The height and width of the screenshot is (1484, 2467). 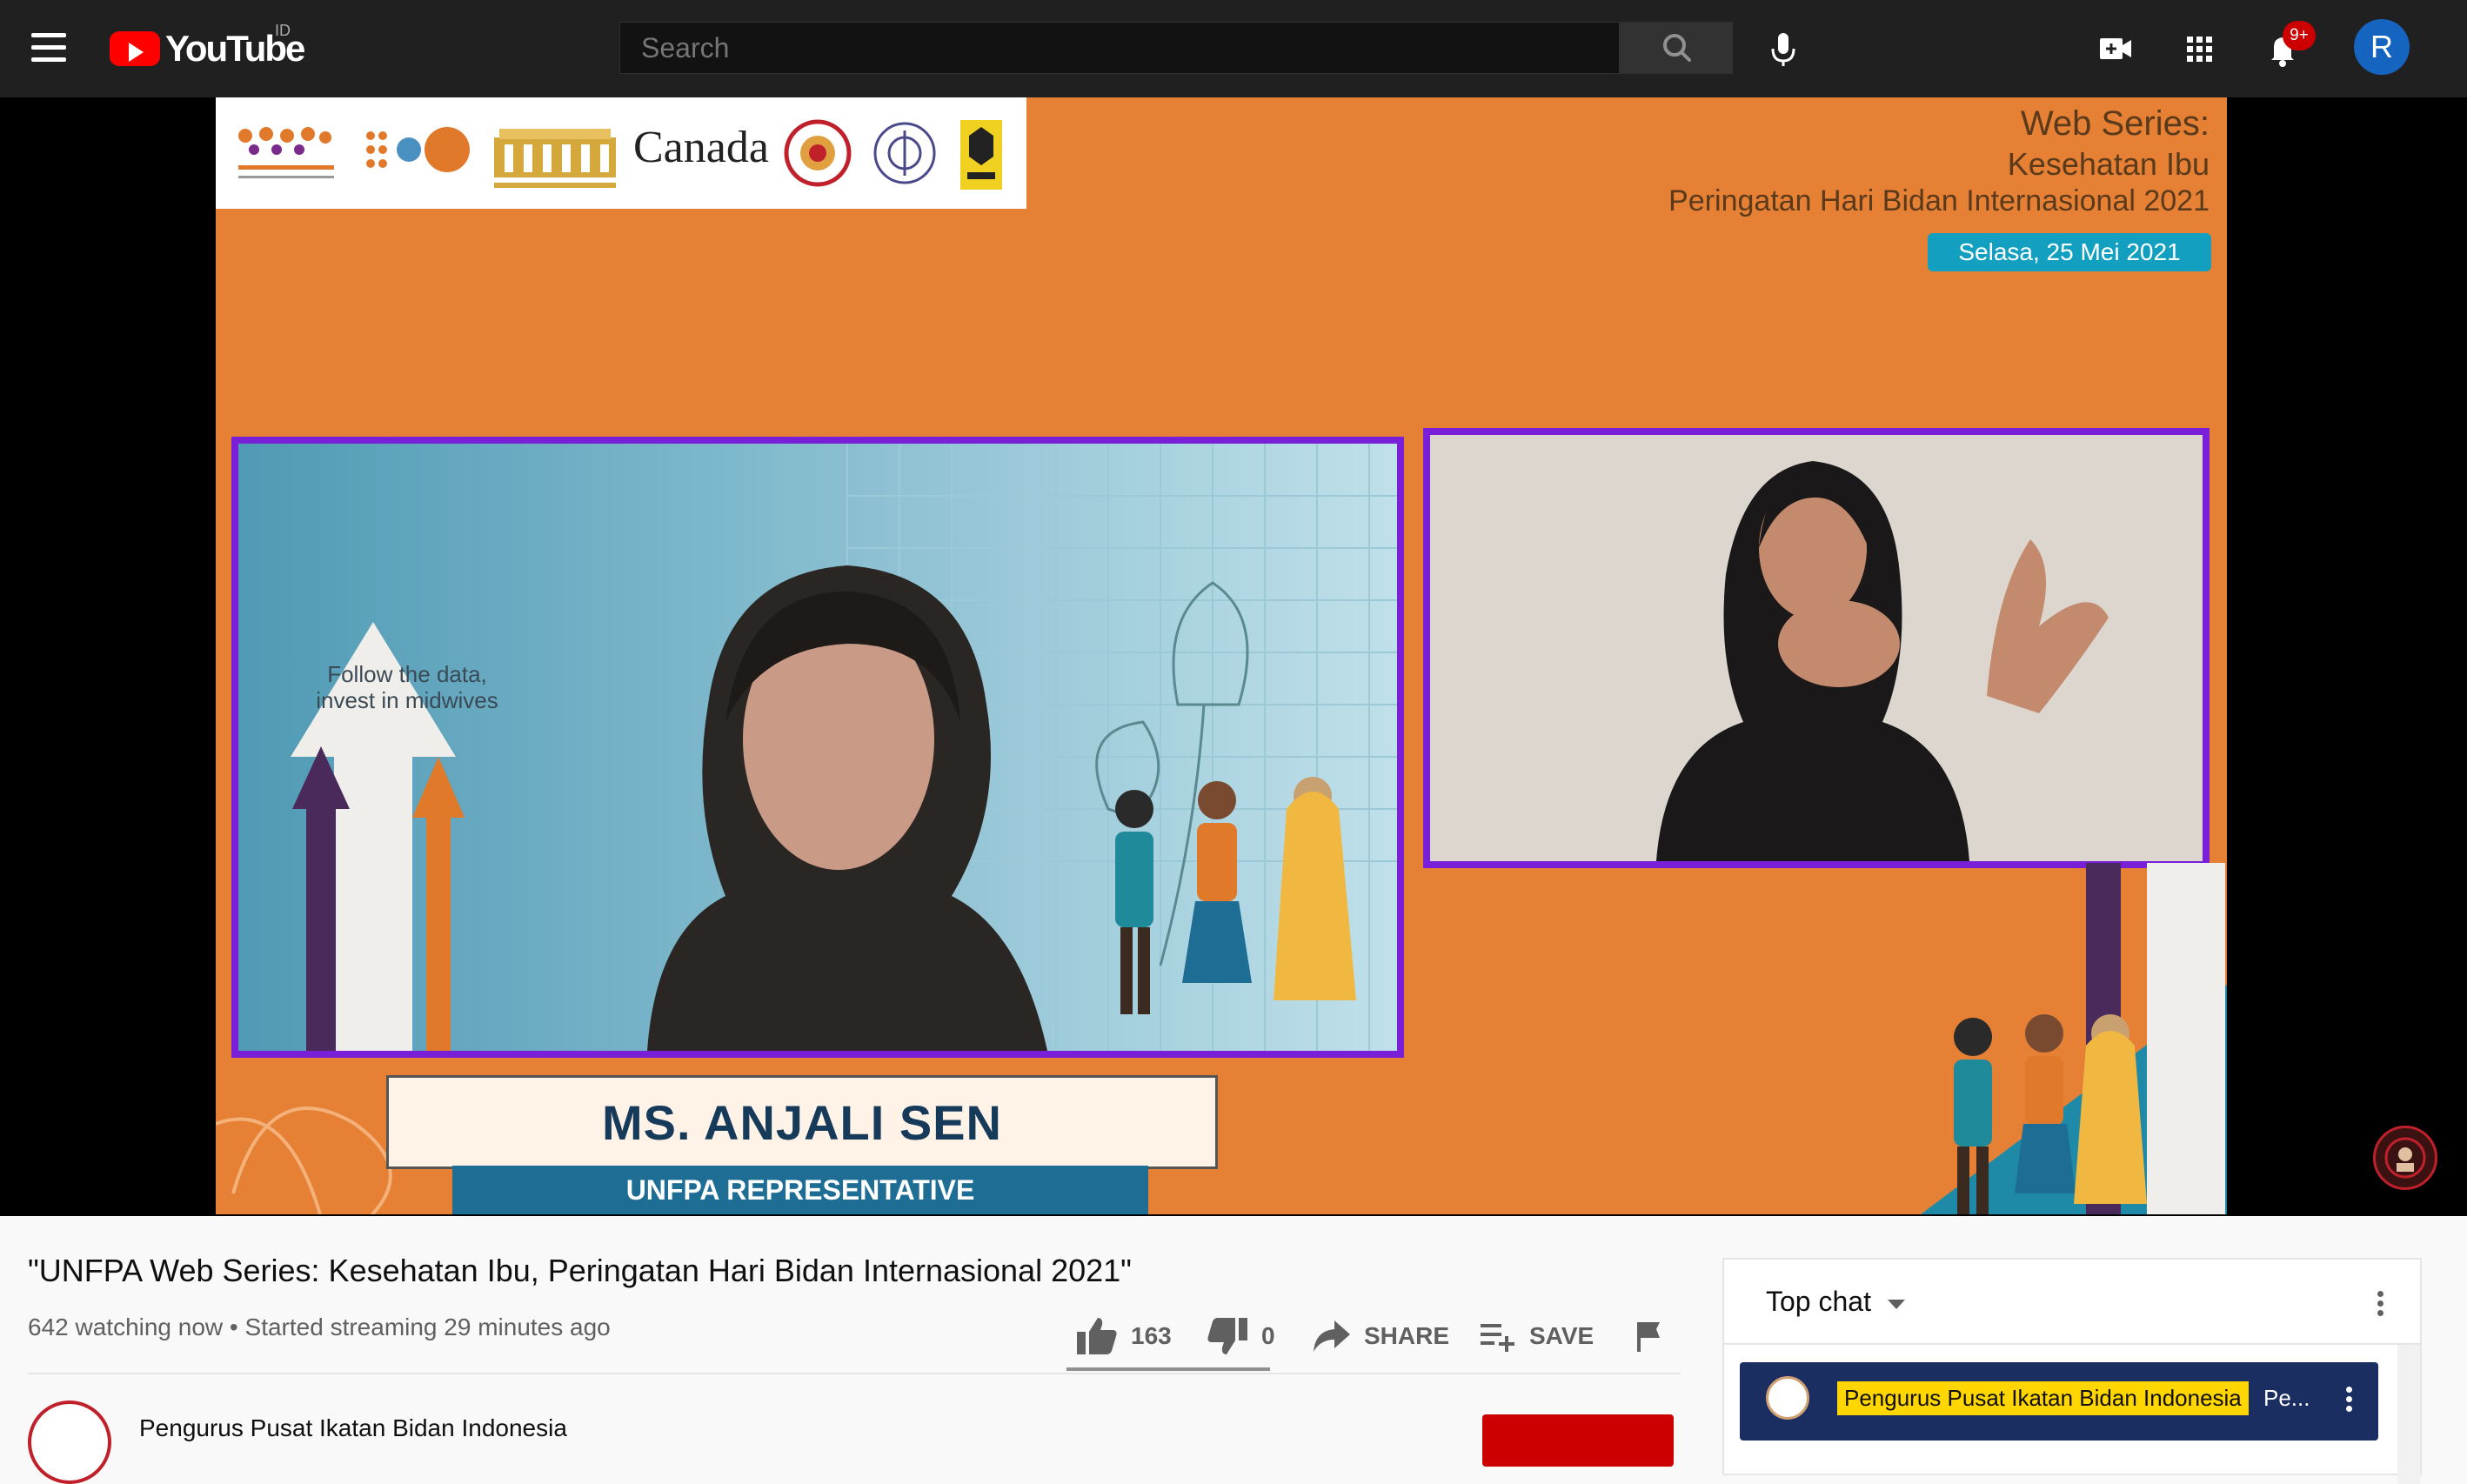 What do you see at coordinates (283, 30) in the screenshot?
I see `country-code: ID` at bounding box center [283, 30].